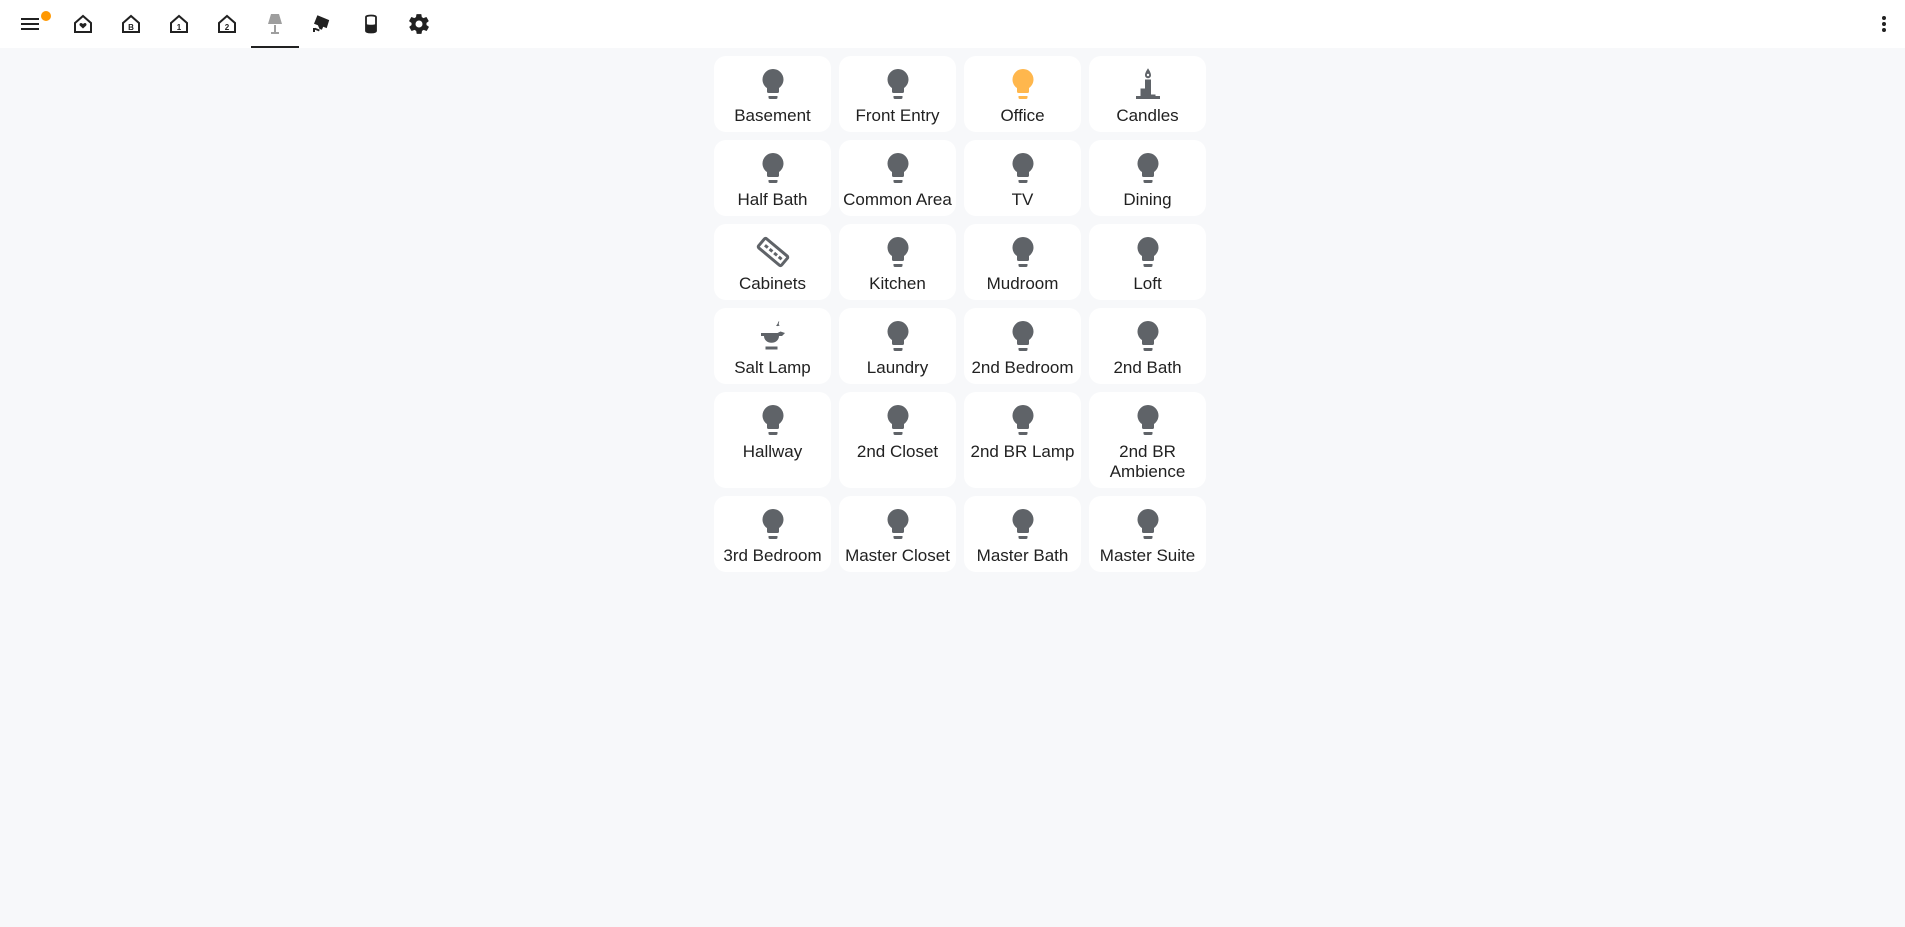 Image resolution: width=1905 pixels, height=927 pixels. What do you see at coordinates (772, 283) in the screenshot?
I see `light-card-label: Cabinets` at bounding box center [772, 283].